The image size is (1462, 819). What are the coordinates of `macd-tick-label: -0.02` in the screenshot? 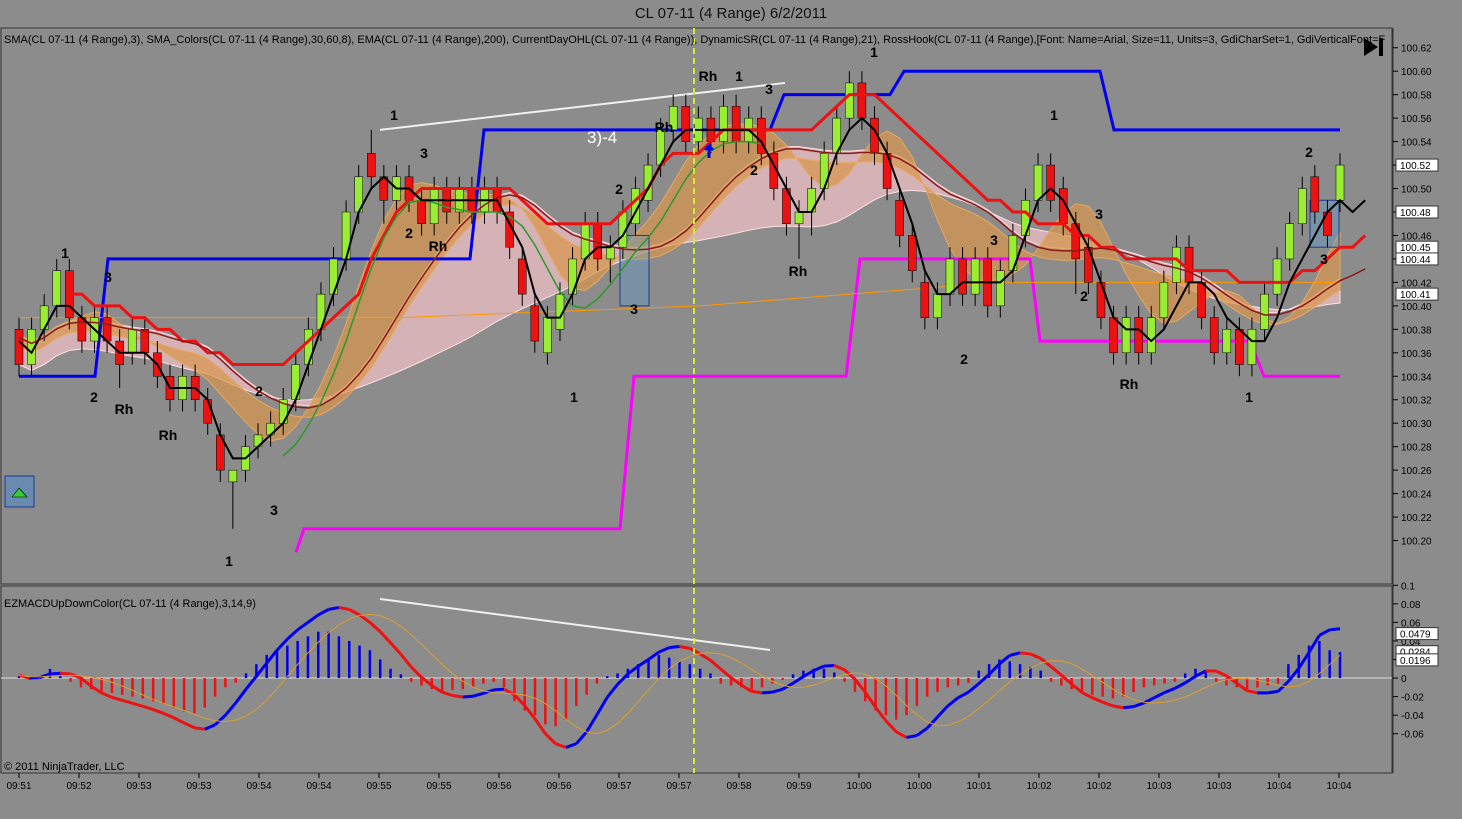 It's located at (1412, 698).